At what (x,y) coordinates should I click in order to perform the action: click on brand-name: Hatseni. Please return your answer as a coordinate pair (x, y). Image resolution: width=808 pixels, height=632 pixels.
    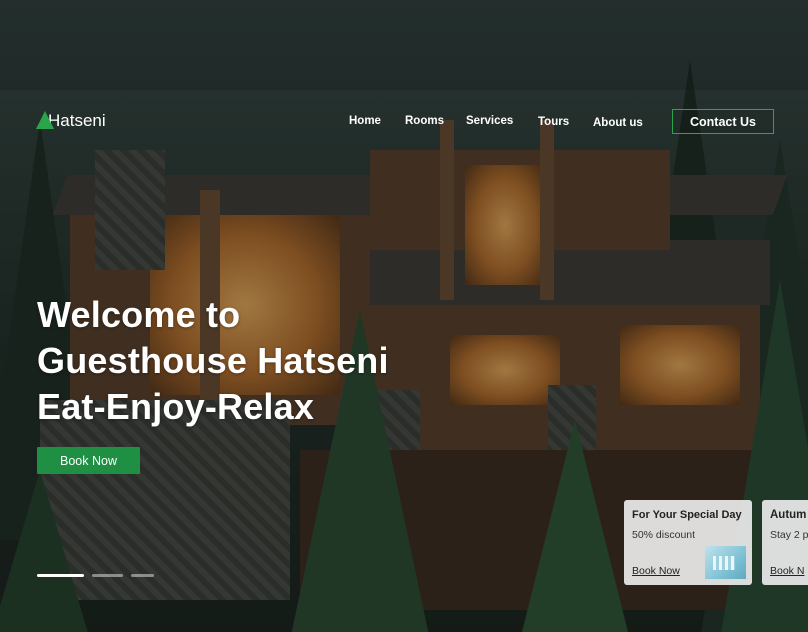
    Looking at the image, I should click on (77, 120).